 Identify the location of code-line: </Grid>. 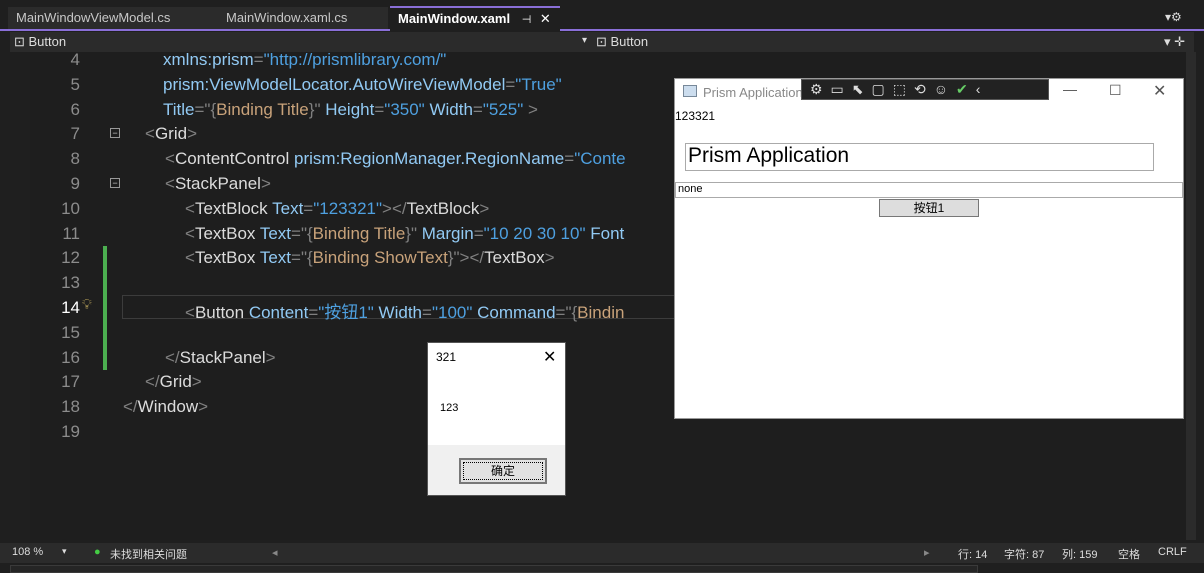
(173, 382).